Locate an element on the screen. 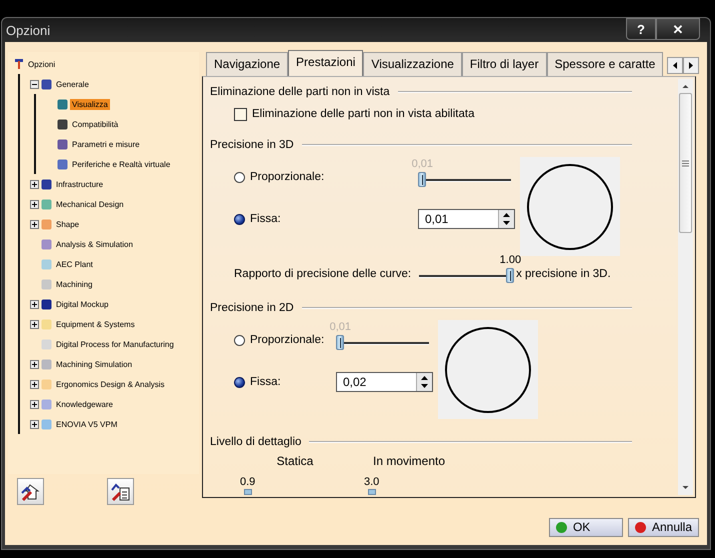 This screenshot has height=558, width=715. house-tool-icon is located at coordinates (30, 492).